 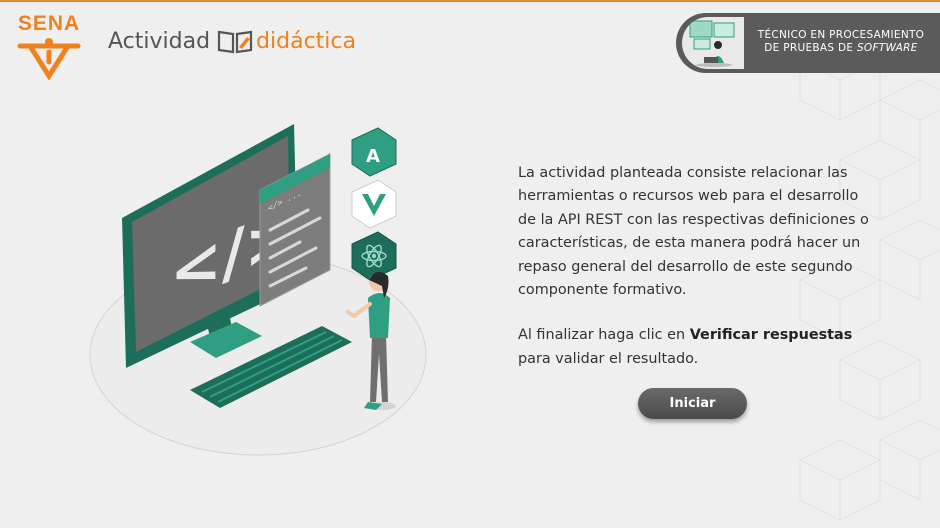 I want to click on activity-title: Actividad didáctica, so click(x=232, y=41).